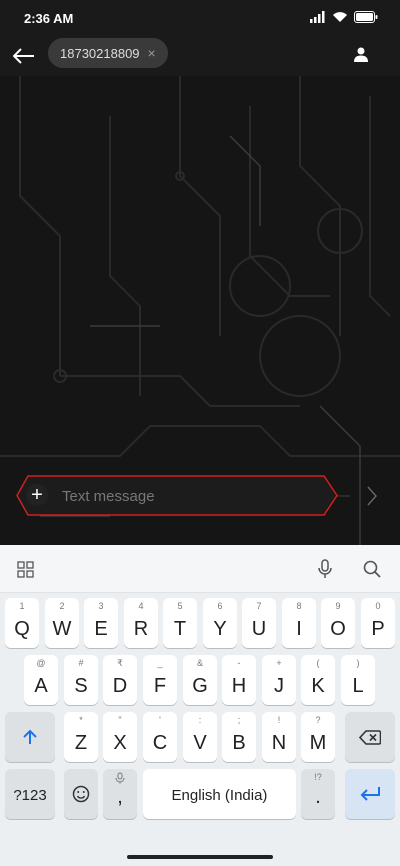 Image resolution: width=400 pixels, height=866 pixels. What do you see at coordinates (370, 794) in the screenshot?
I see `enter-key` at bounding box center [370, 794].